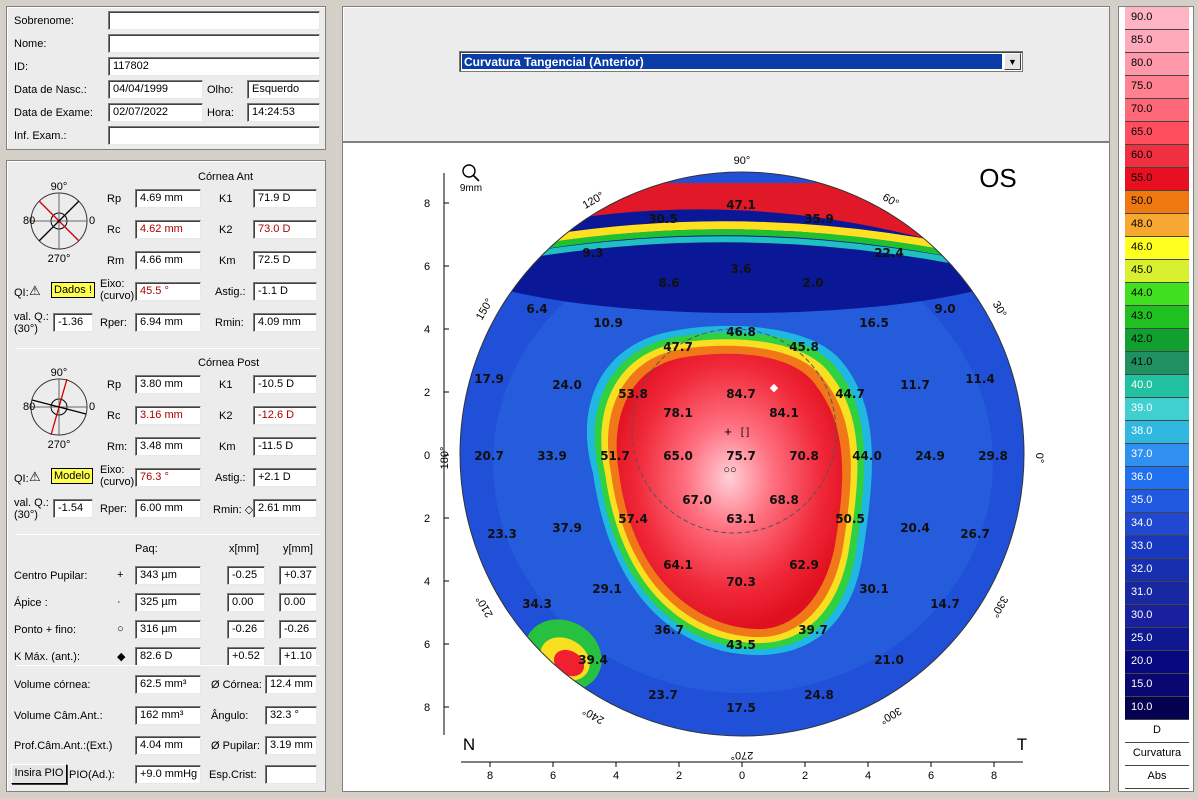  Describe the element at coordinates (1157, 754) in the screenshot. I see `scale-type: Curvatura` at that location.